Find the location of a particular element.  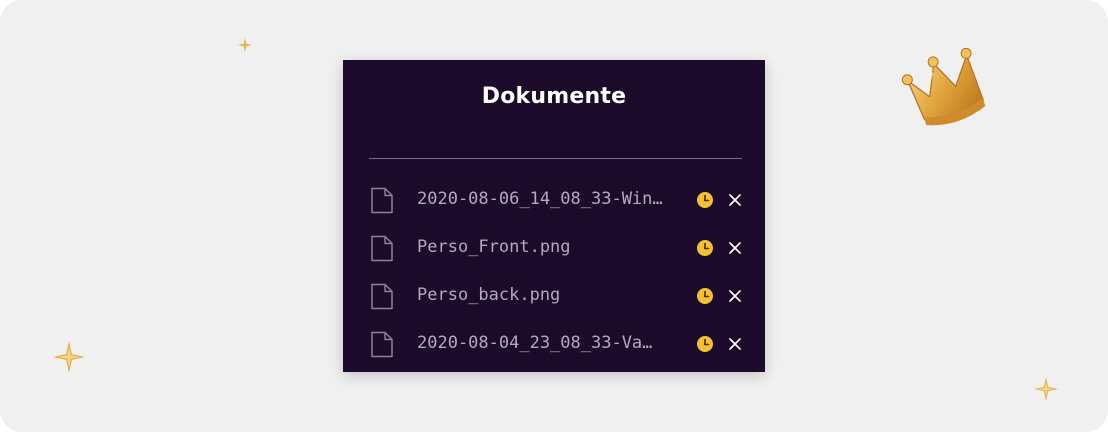

file-row: Perso_Front.png is located at coordinates (554, 247).